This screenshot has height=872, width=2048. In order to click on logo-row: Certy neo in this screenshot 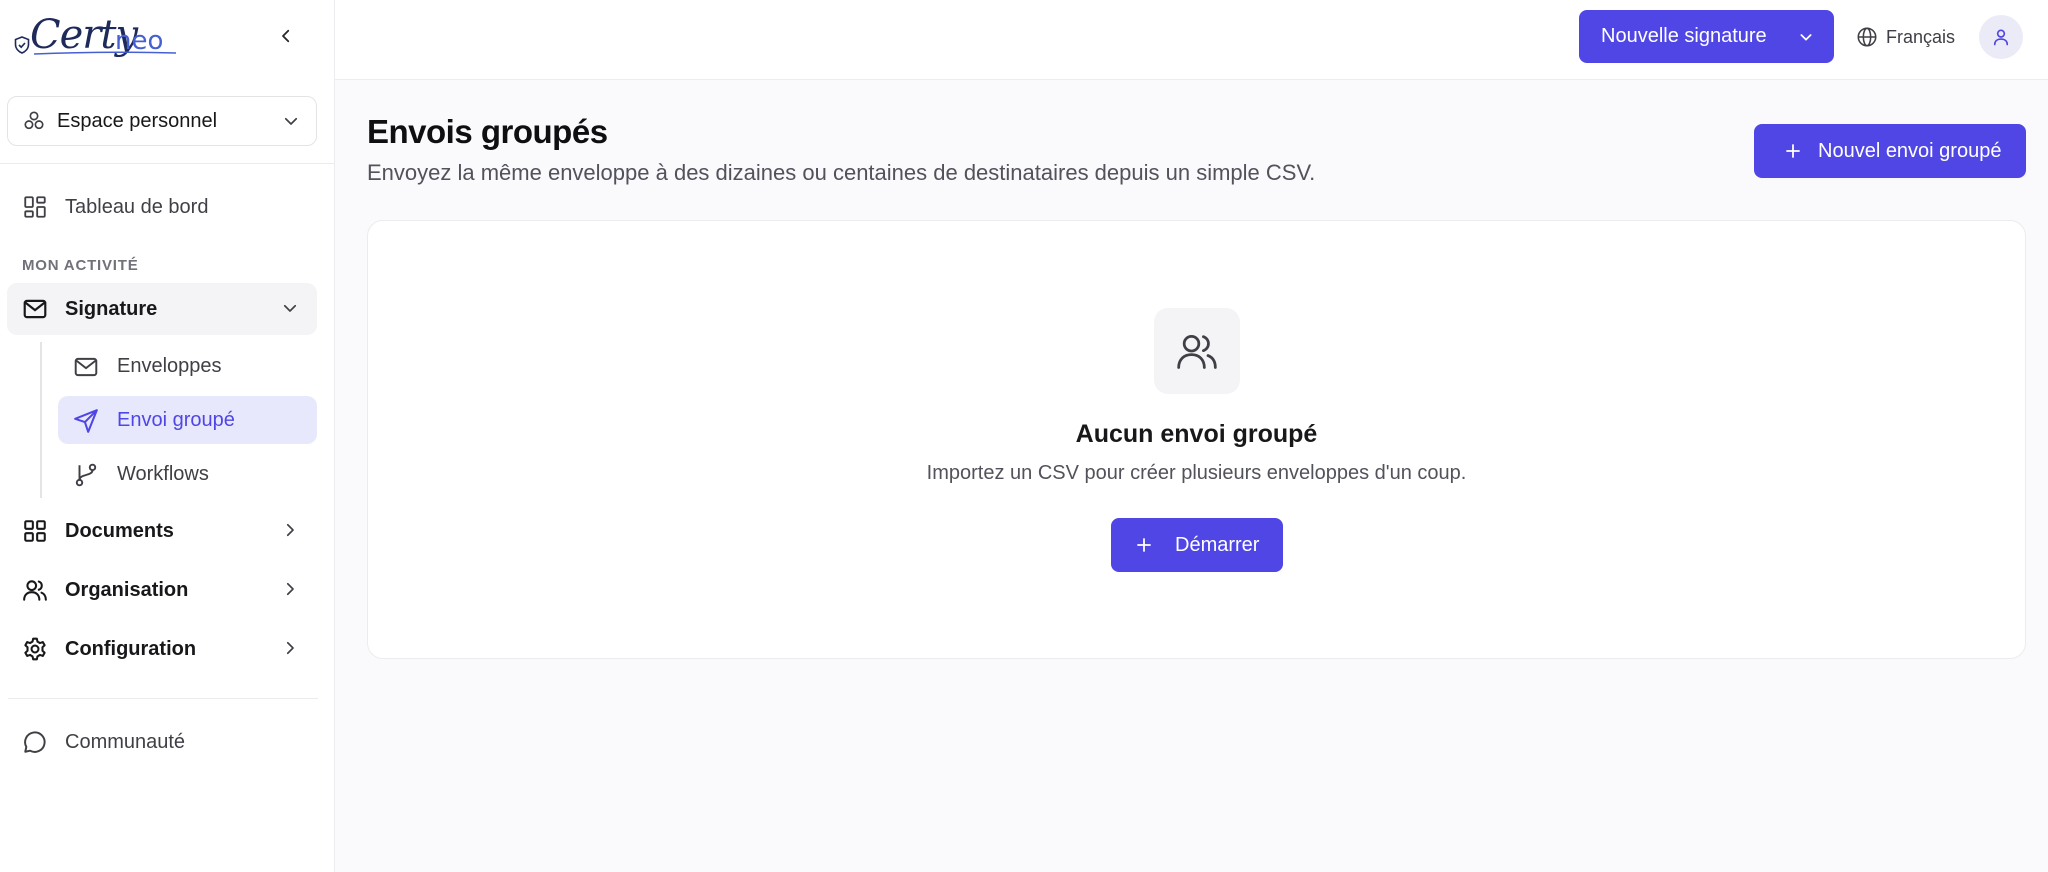, I will do `click(167, 40)`.